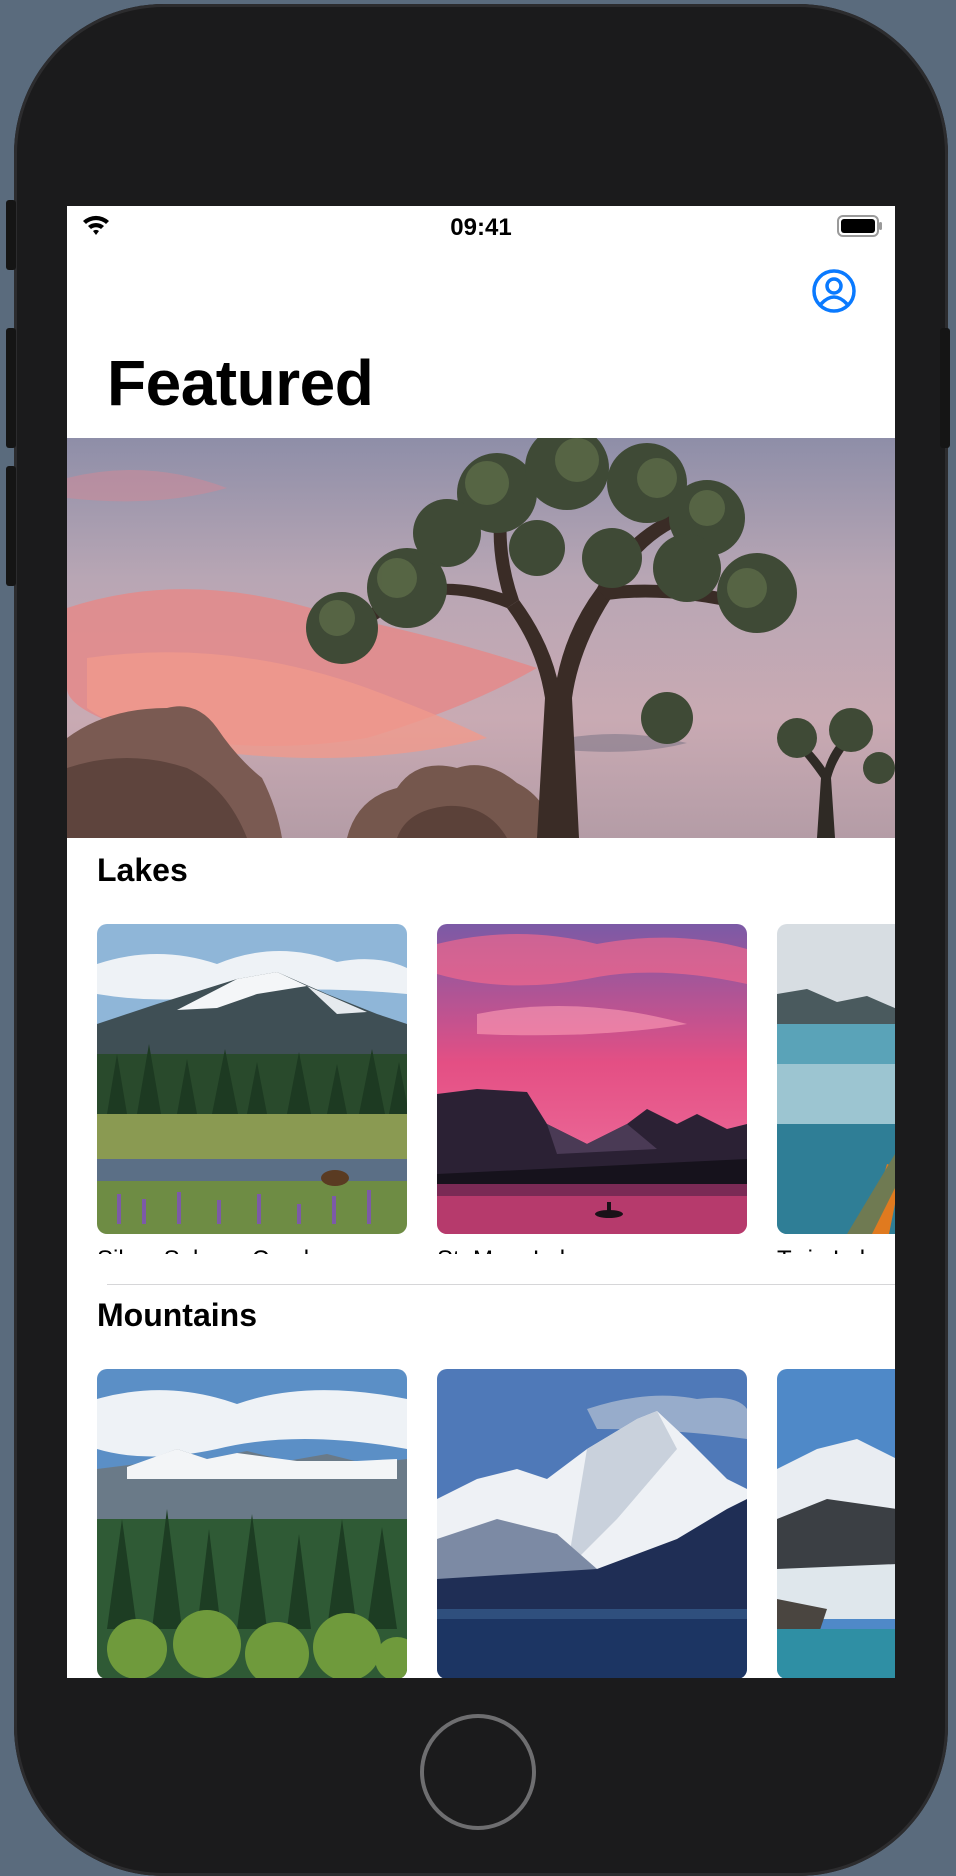  What do you see at coordinates (240, 383) in the screenshot?
I see `page-title: Featured` at bounding box center [240, 383].